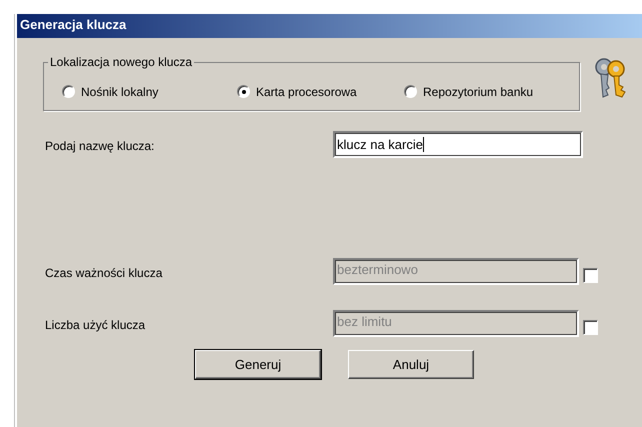 The width and height of the screenshot is (642, 427). What do you see at coordinates (121, 62) in the screenshot?
I see `group-legend: Lokalizacja nowego klucza` at bounding box center [121, 62].